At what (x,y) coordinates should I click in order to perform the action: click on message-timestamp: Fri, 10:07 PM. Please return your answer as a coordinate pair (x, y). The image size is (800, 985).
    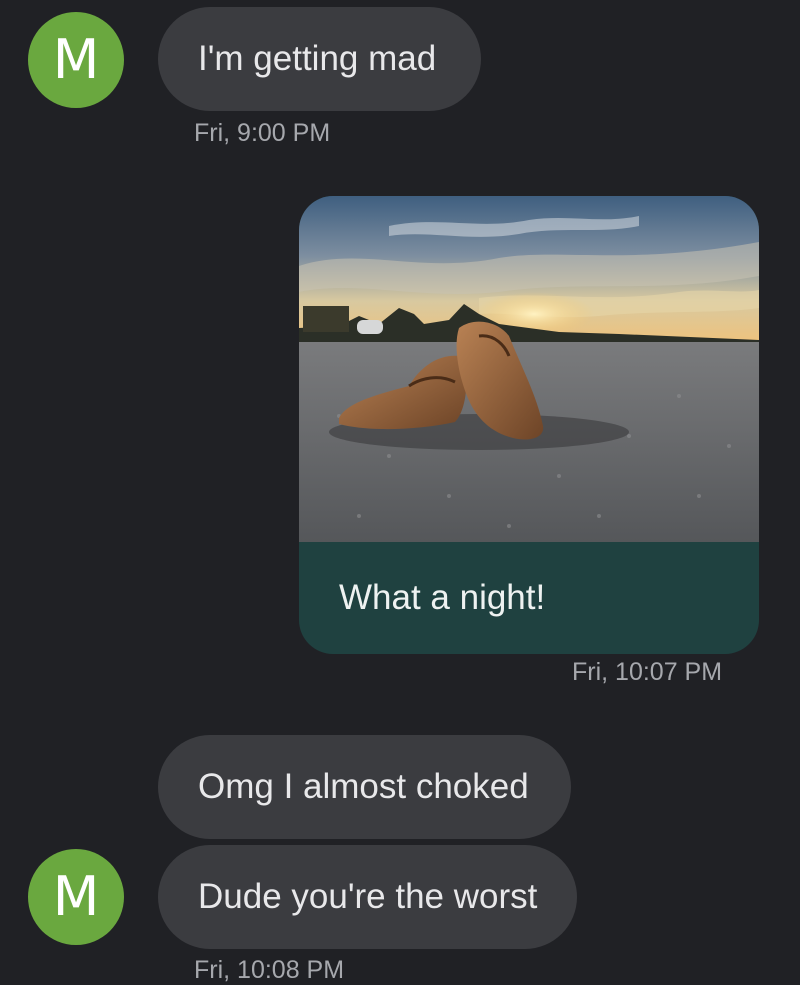
    Looking at the image, I should click on (647, 672).